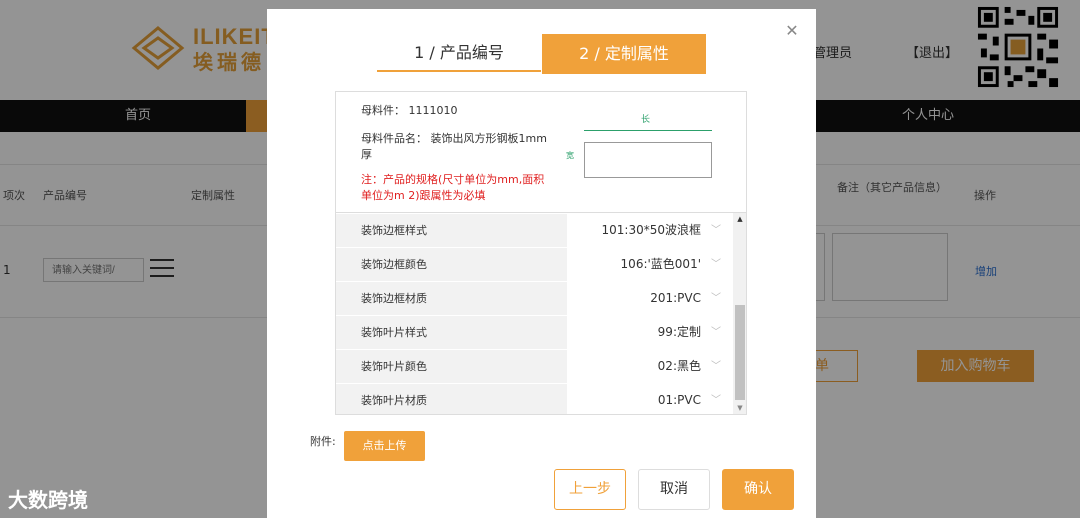  Describe the element at coordinates (646, 120) in the screenshot. I see `dimension-length-label: 长` at that location.